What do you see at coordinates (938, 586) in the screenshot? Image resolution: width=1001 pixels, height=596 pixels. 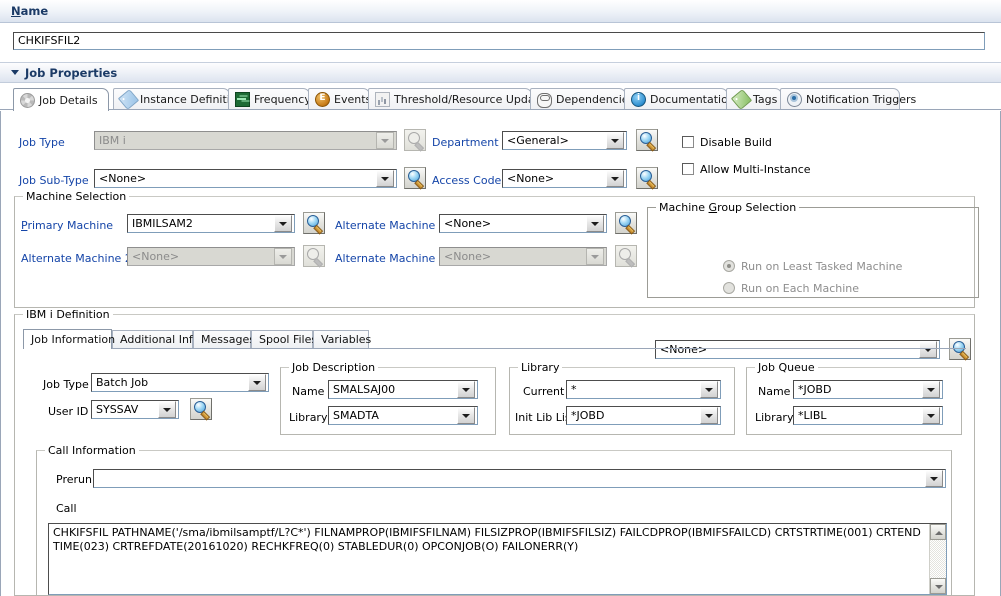 I see `scroll-down-icon` at bounding box center [938, 586].